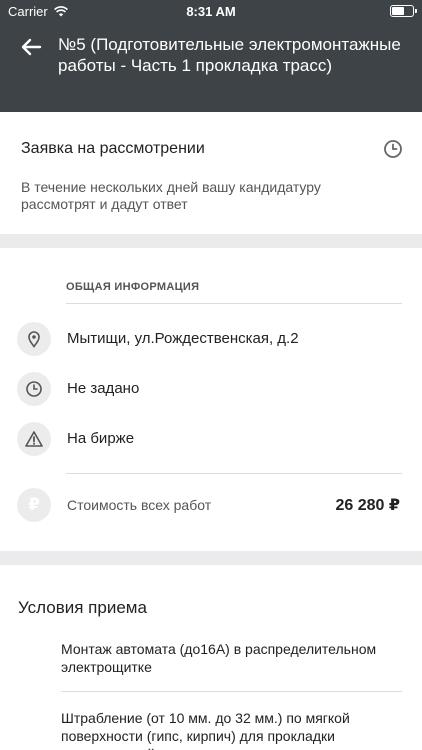 The height and width of the screenshot is (750, 422). I want to click on address-text: Мытищи, ул.Рождественская, д.2, so click(183, 338).